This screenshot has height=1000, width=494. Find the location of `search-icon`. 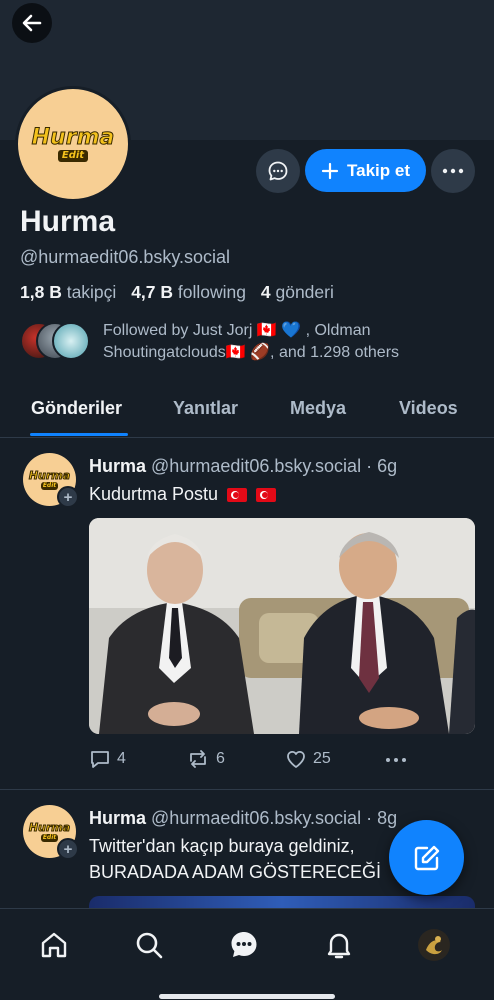

search-icon is located at coordinates (149, 945).